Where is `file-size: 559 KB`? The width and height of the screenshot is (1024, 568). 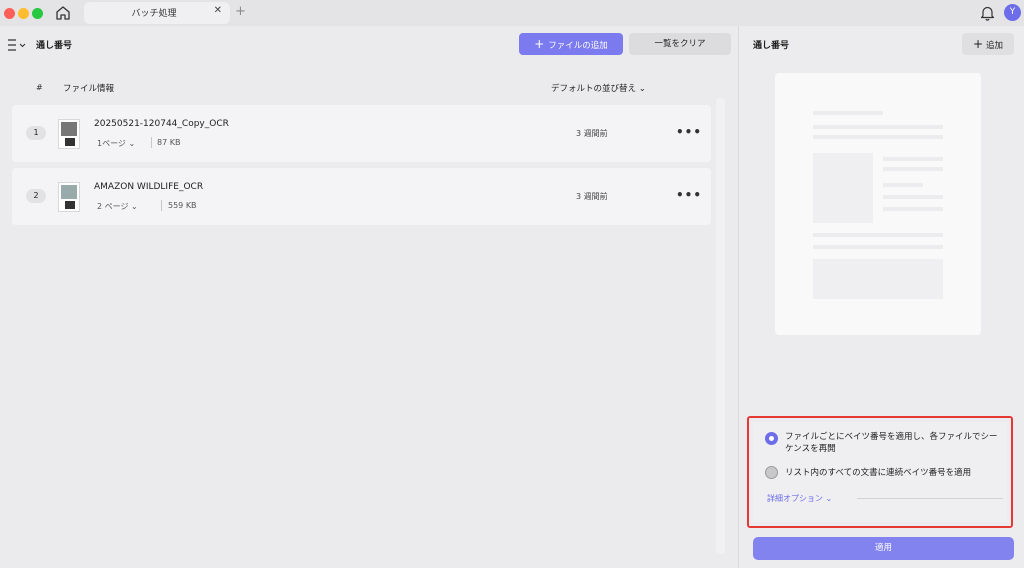
file-size: 559 KB is located at coordinates (182, 205).